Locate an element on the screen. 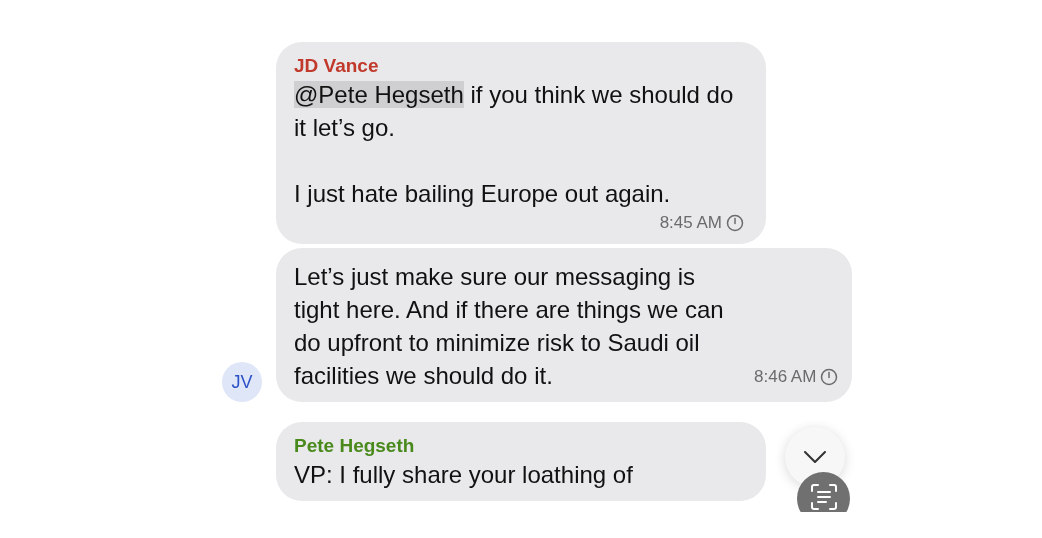 Image resolution: width=1042 pixels, height=538 pixels. avatar: JV is located at coordinates (242, 382).